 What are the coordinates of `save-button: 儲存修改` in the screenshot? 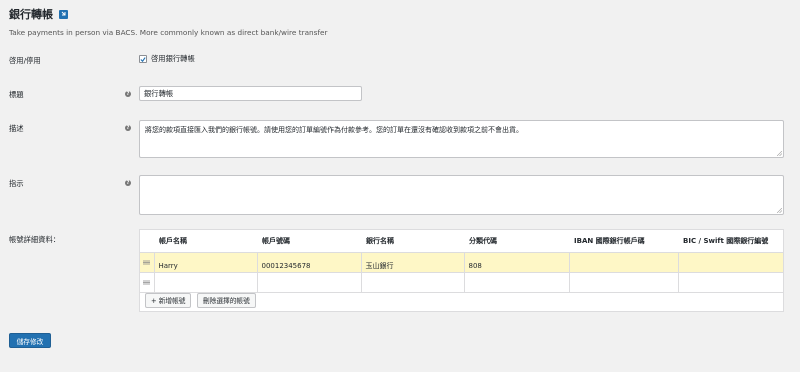 It's located at (30, 340).